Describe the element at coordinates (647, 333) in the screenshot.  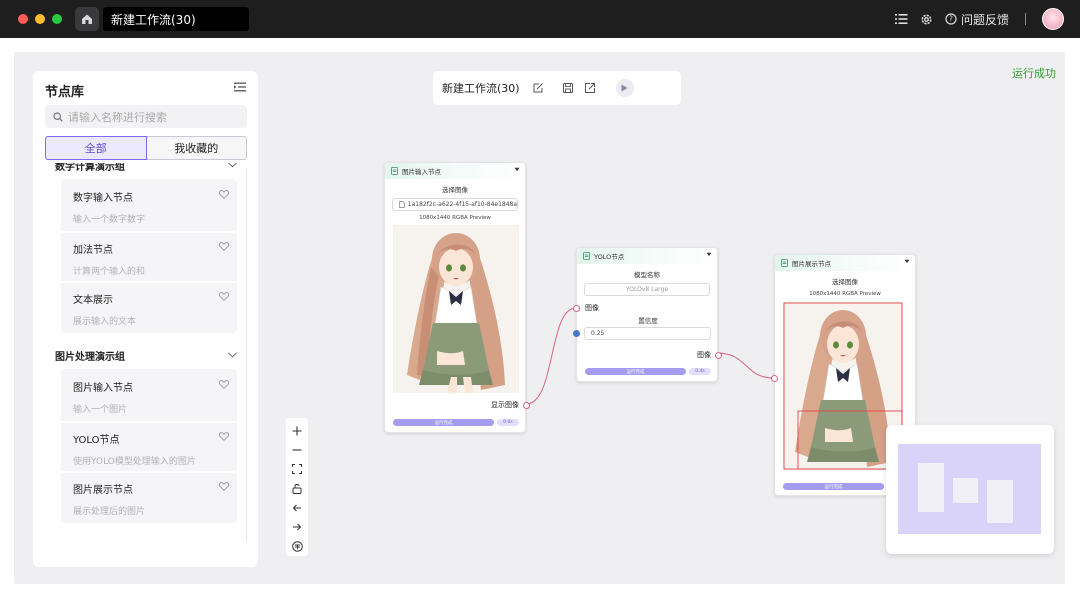
I see `confidence-input: 0.25` at that location.